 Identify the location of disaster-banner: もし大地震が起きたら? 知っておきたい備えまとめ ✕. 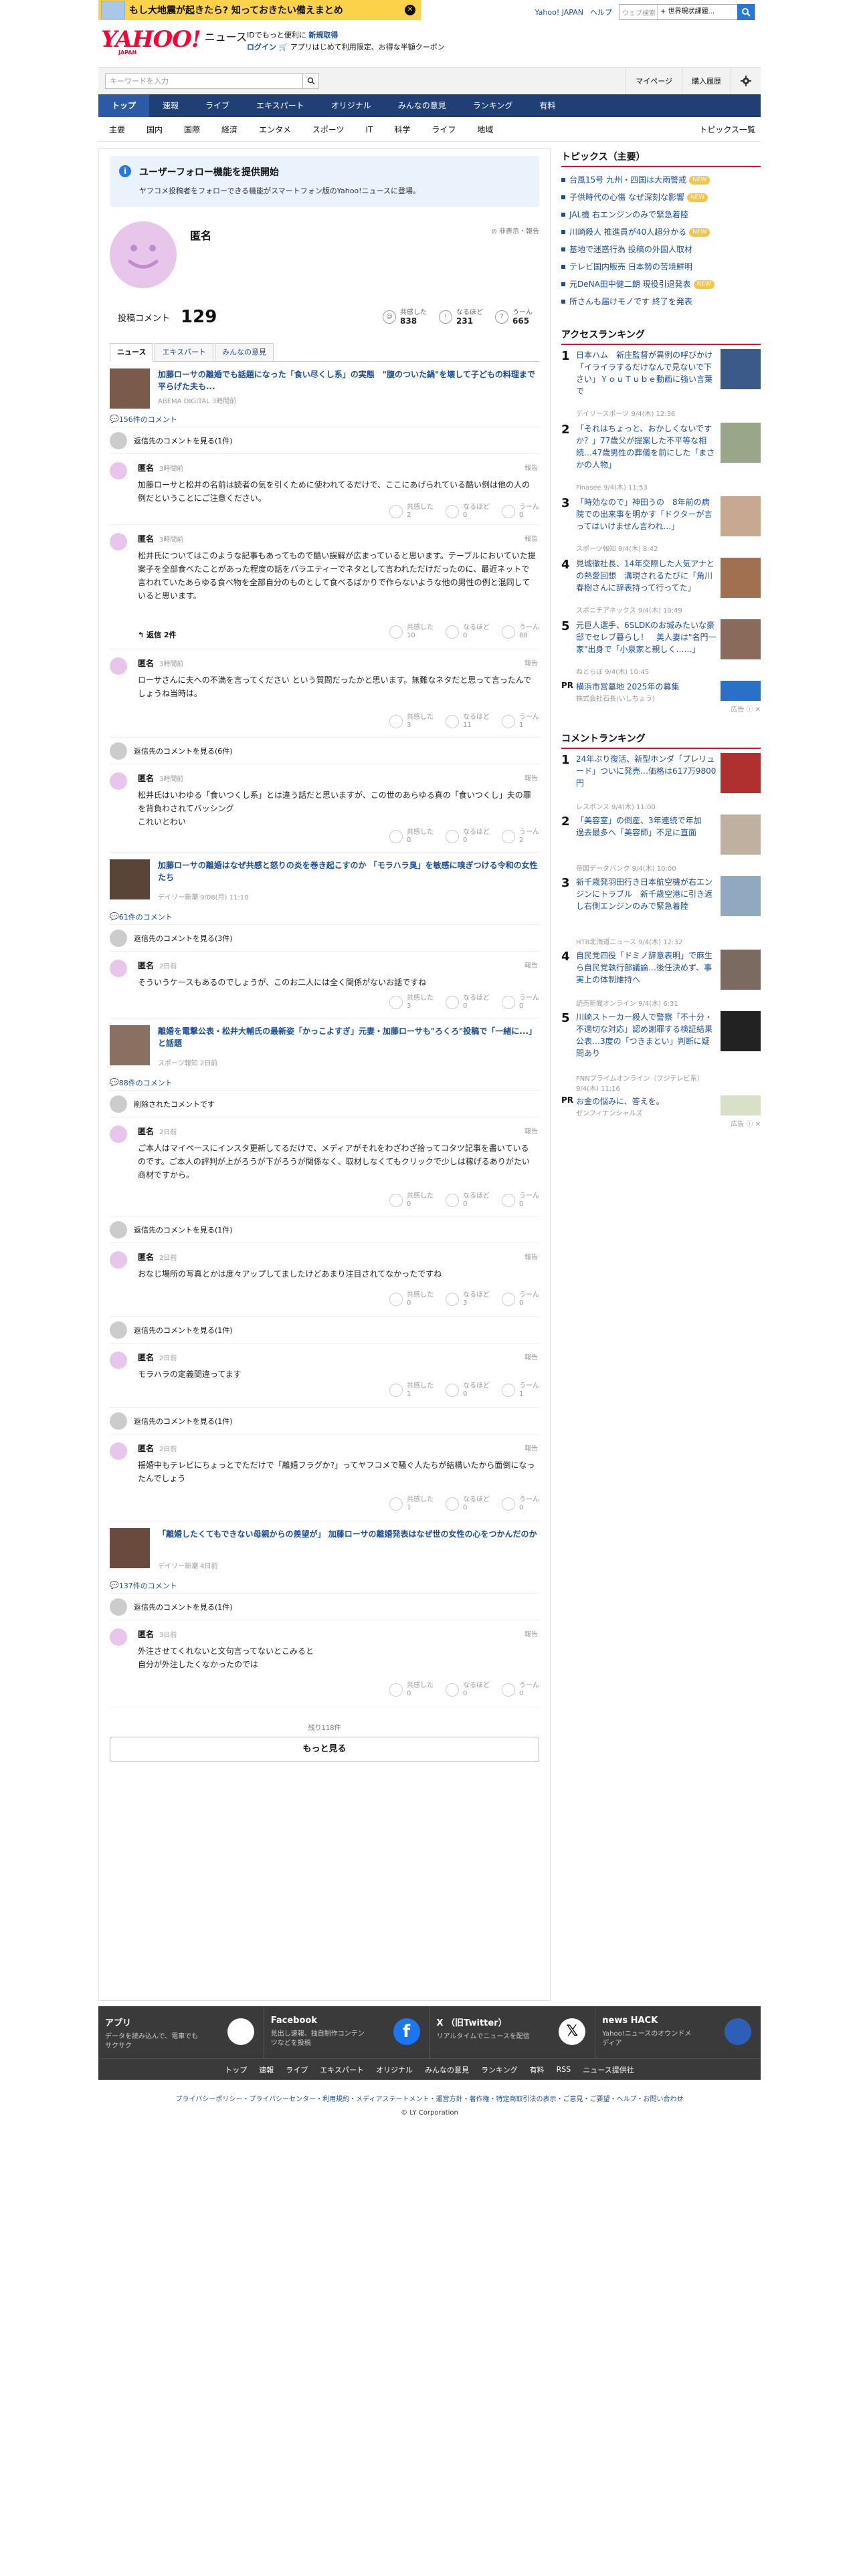
(259, 10).